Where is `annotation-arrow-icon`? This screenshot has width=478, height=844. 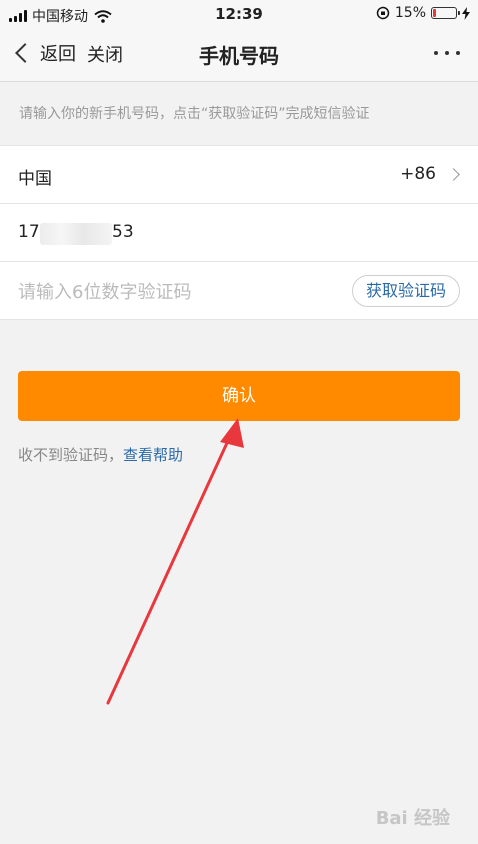
annotation-arrow-icon is located at coordinates (175, 561).